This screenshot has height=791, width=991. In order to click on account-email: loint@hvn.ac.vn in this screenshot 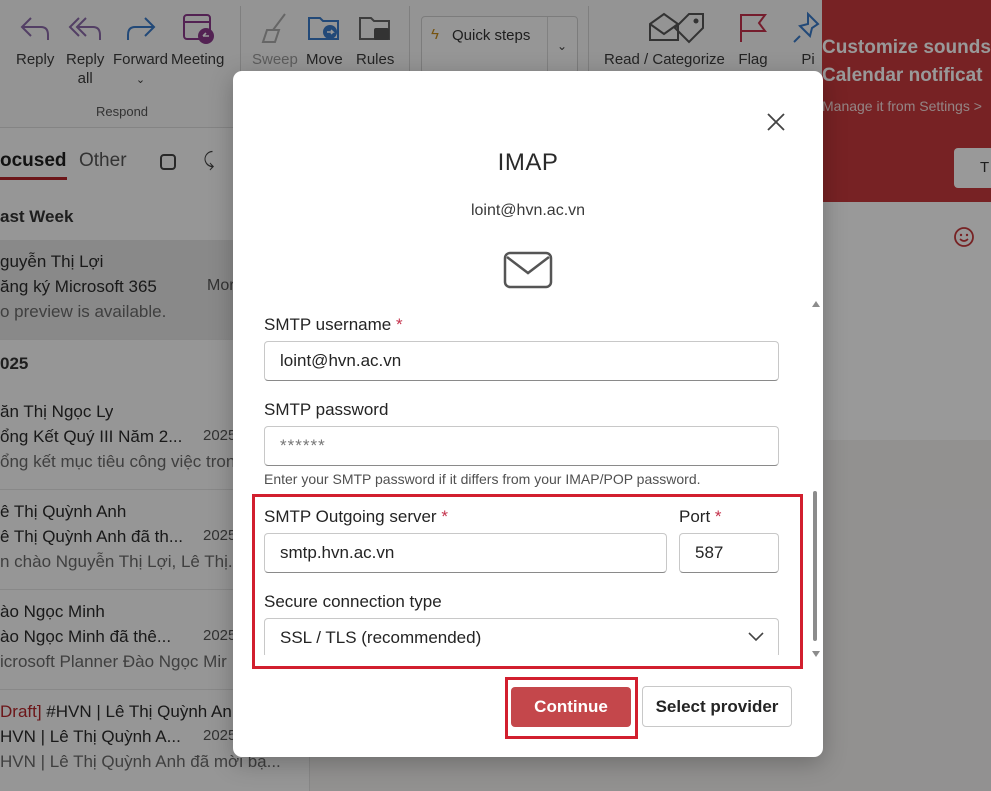, I will do `click(528, 210)`.